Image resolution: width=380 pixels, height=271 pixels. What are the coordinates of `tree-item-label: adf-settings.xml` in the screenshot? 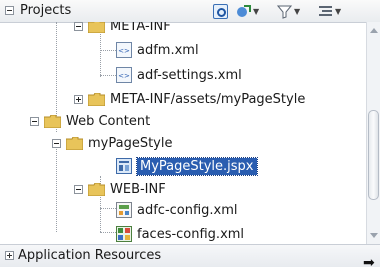 It's located at (189, 75).